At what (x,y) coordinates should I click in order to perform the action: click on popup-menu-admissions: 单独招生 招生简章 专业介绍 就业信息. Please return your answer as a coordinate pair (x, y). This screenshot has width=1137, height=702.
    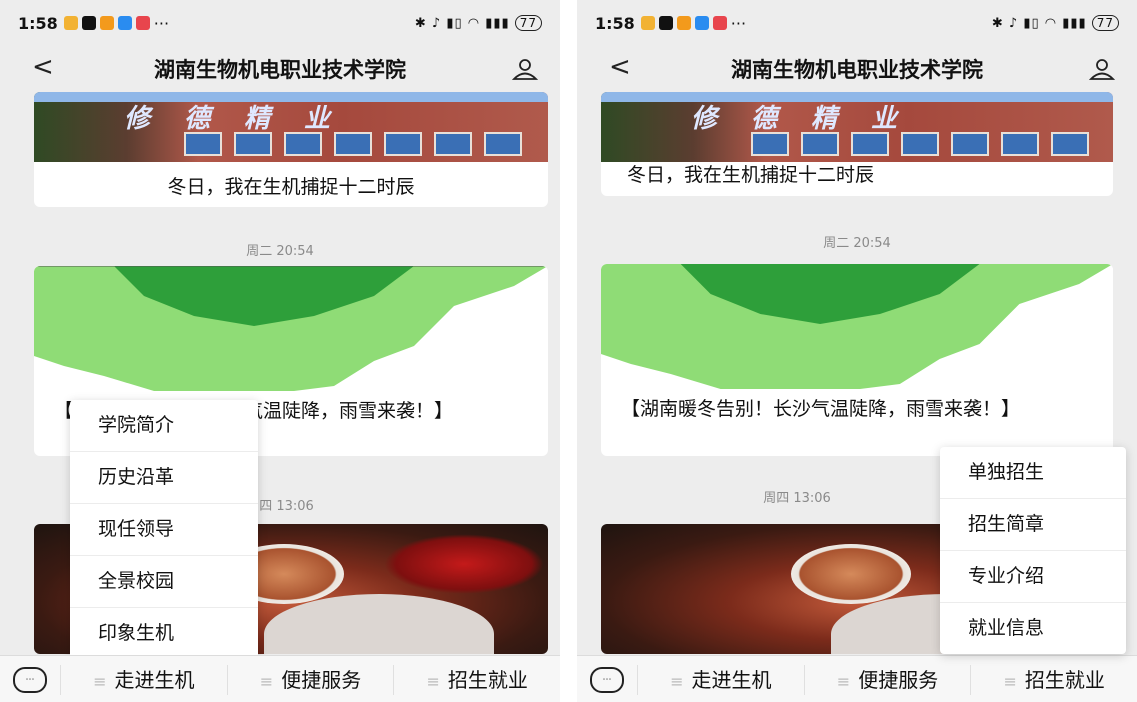
    Looking at the image, I should click on (1033, 550).